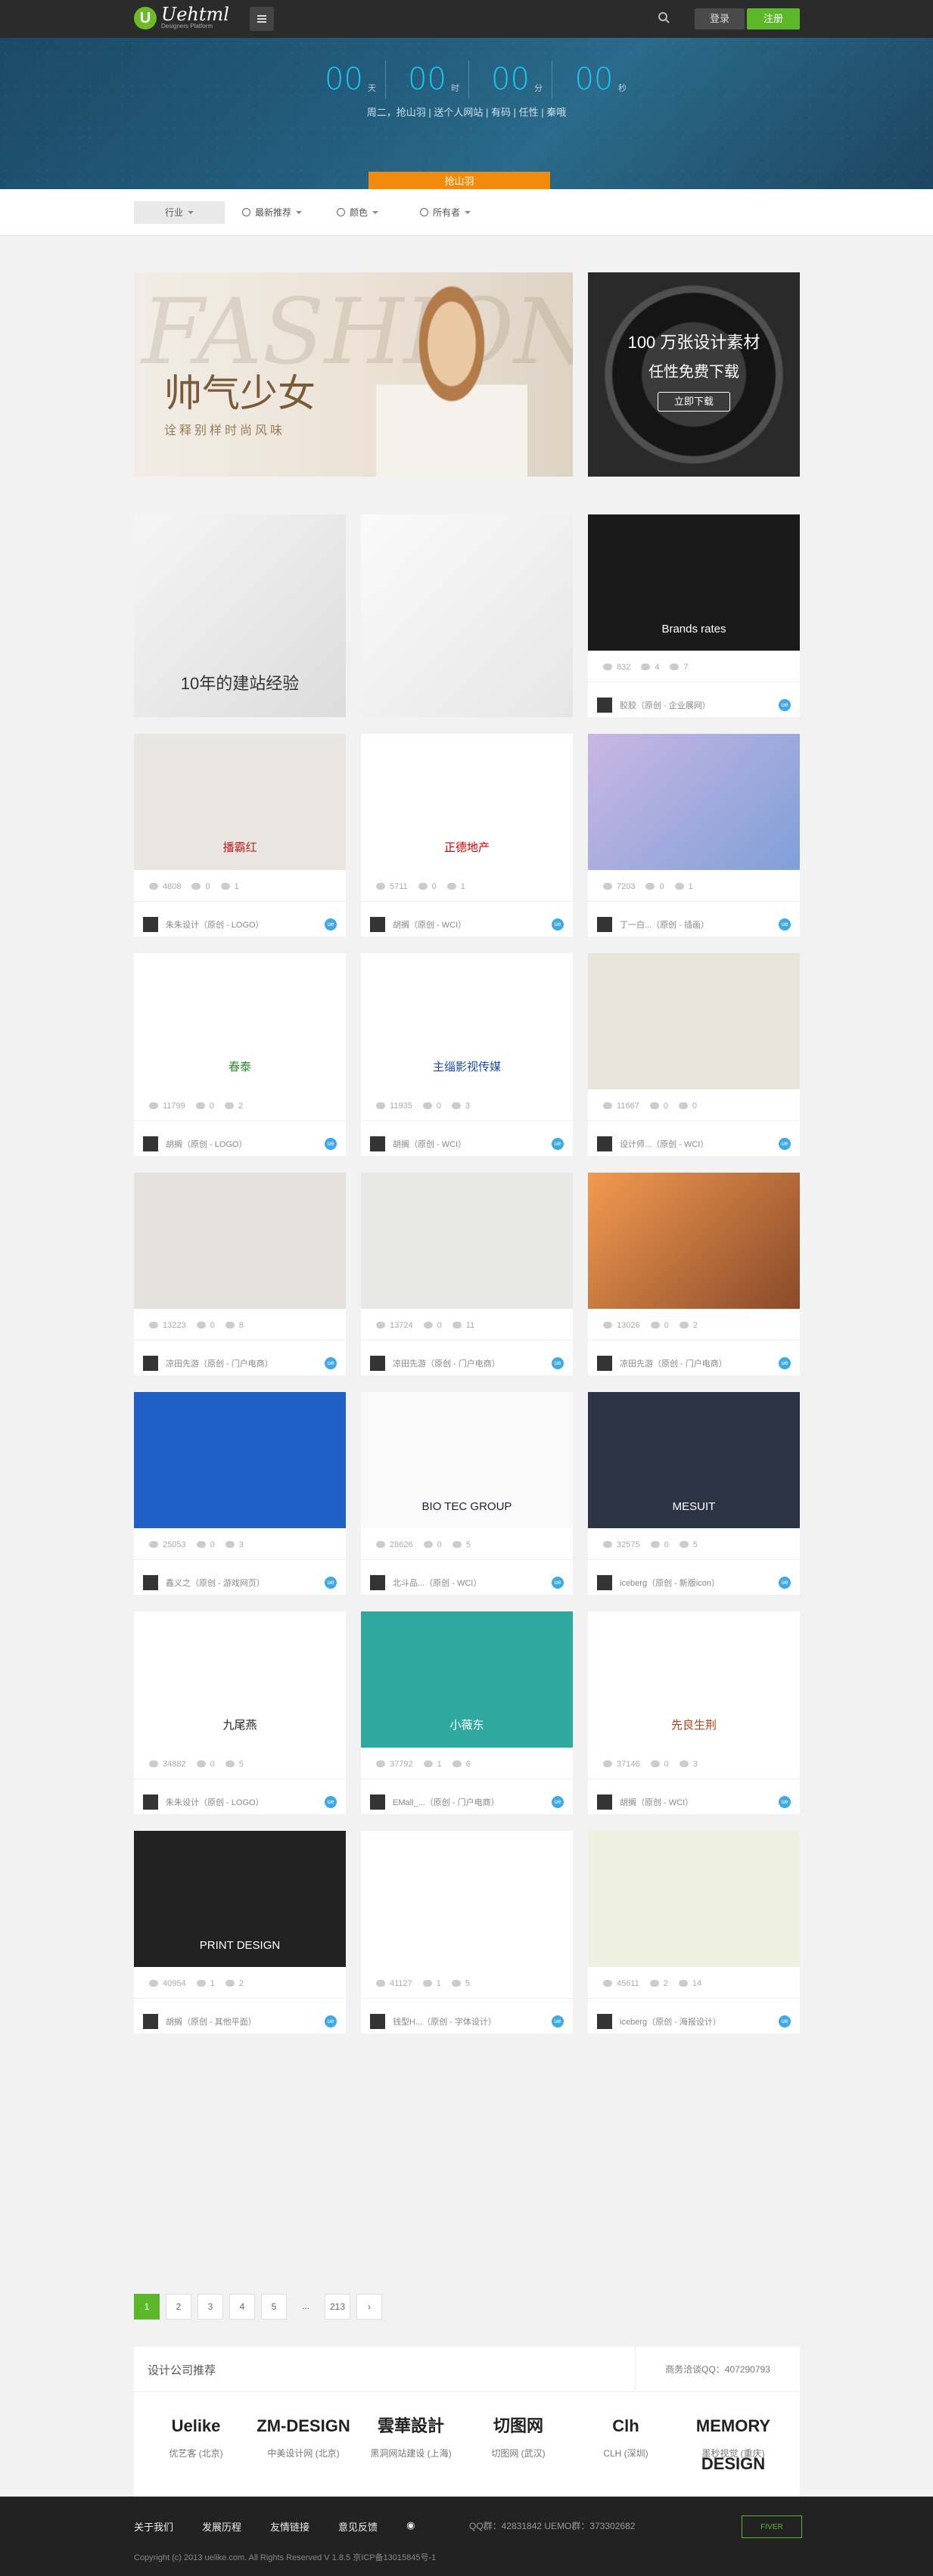  I want to click on author-name: 鑫义之（原创 - 游戏网页）, so click(215, 1583).